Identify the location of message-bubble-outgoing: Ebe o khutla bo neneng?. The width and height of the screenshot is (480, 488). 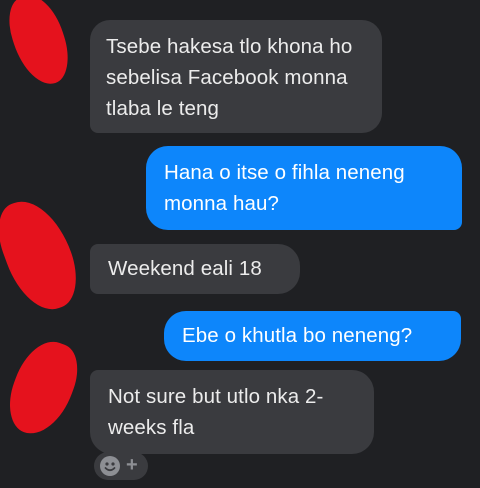
(312, 336).